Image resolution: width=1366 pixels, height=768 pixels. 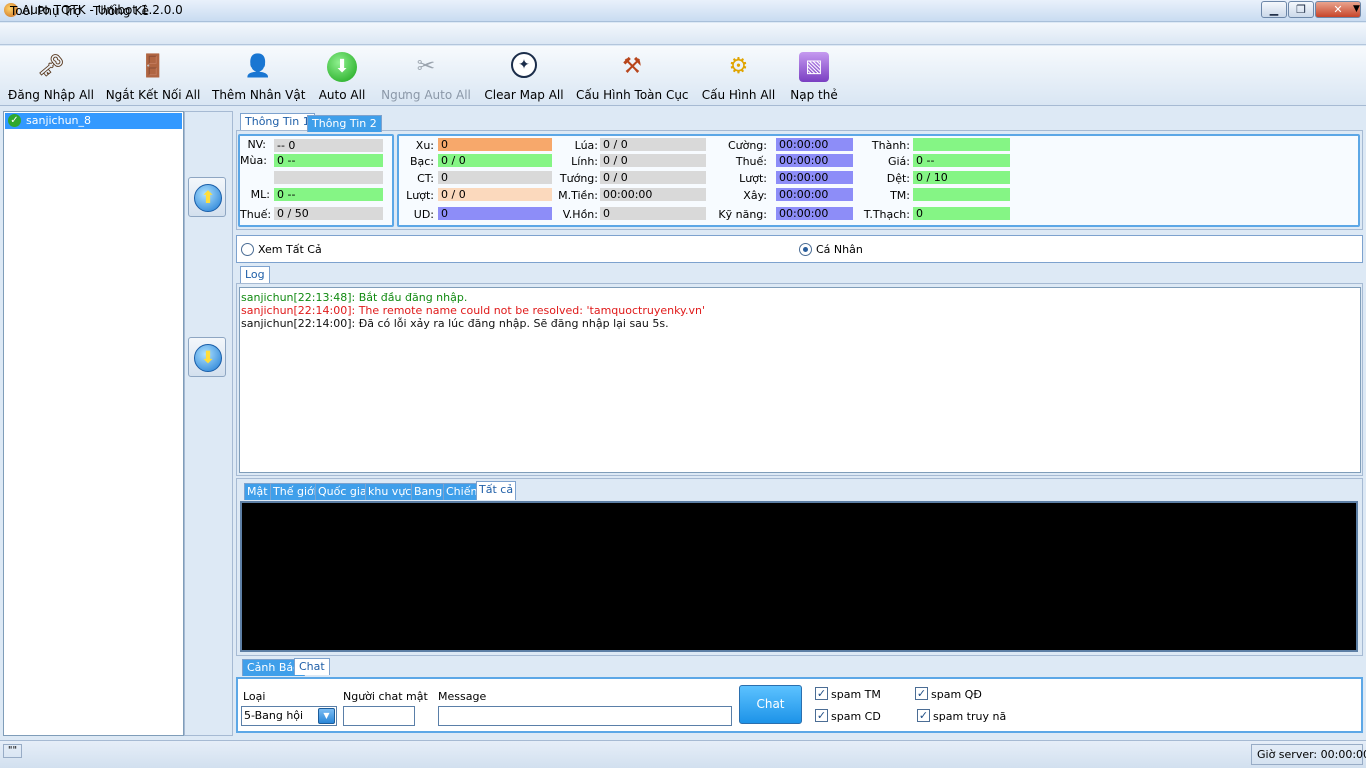 I want to click on nv-label: NV:, so click(x=256, y=144).